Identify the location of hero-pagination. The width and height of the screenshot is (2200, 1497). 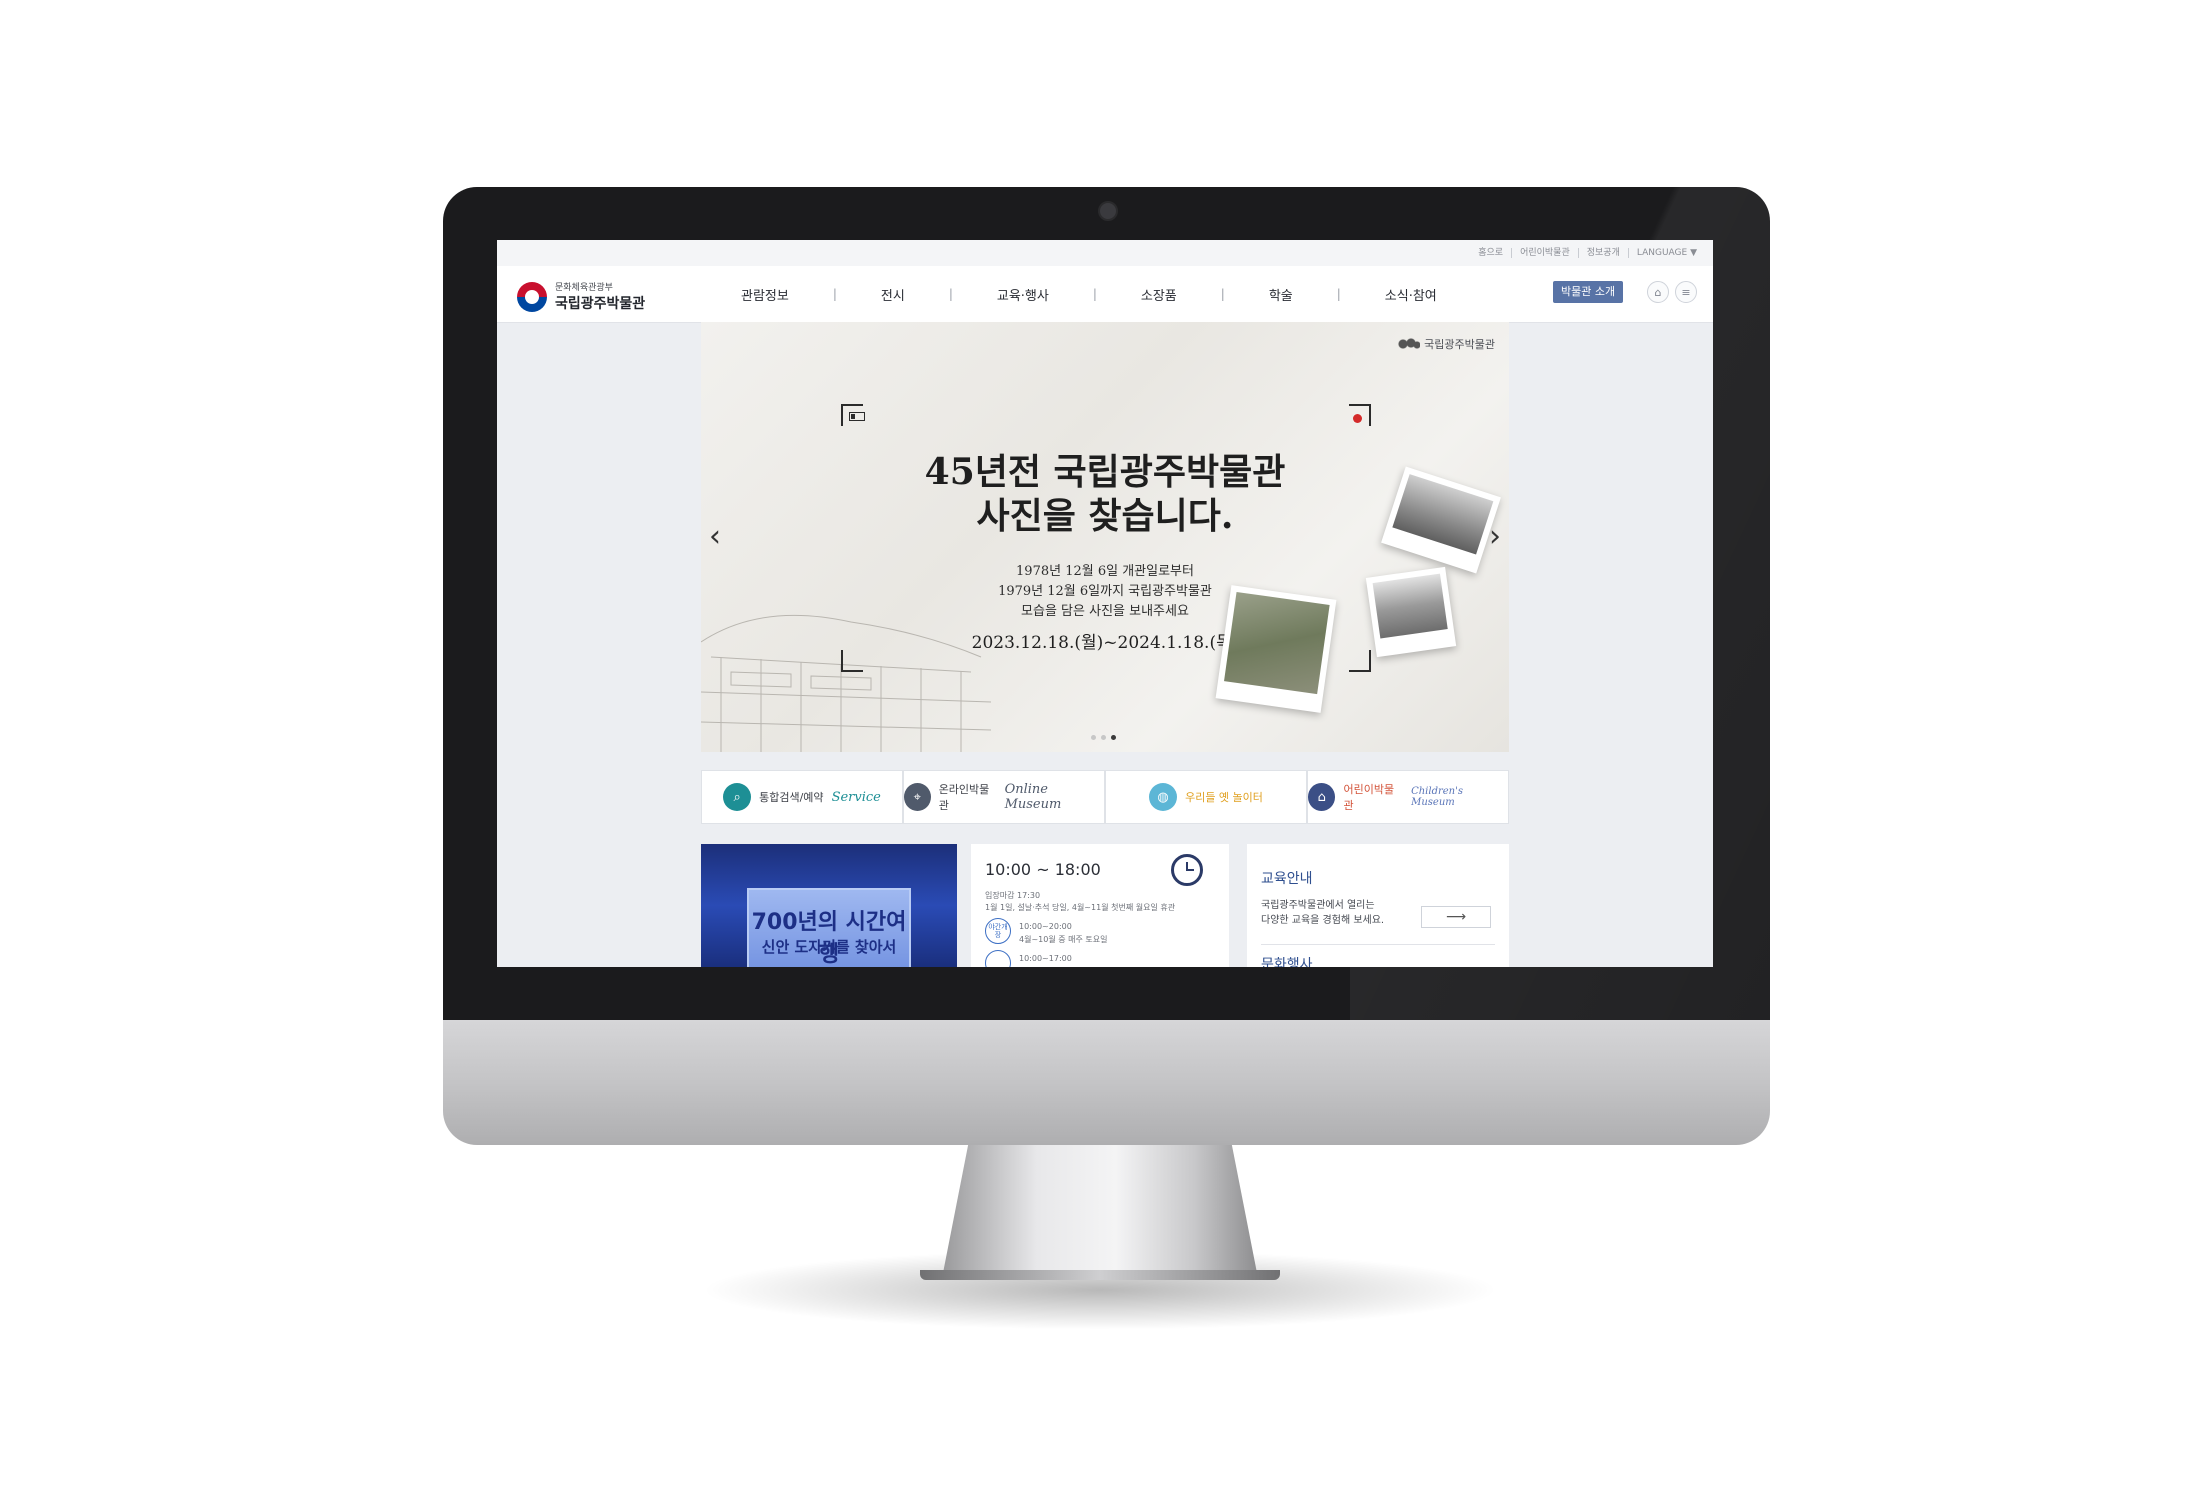
(1103, 737).